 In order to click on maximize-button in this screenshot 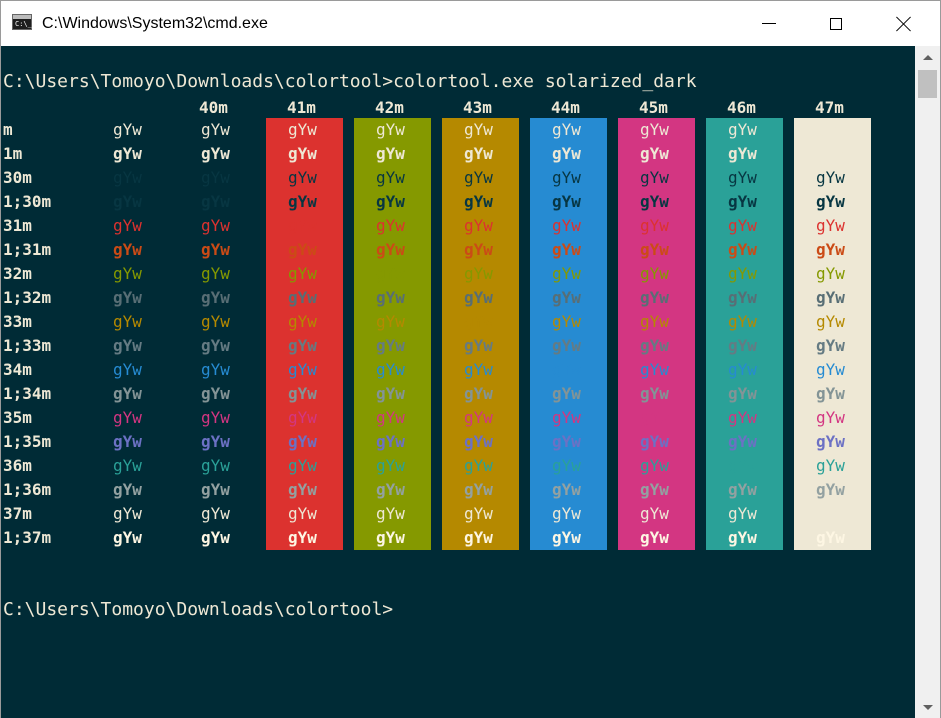, I will do `click(836, 23)`.